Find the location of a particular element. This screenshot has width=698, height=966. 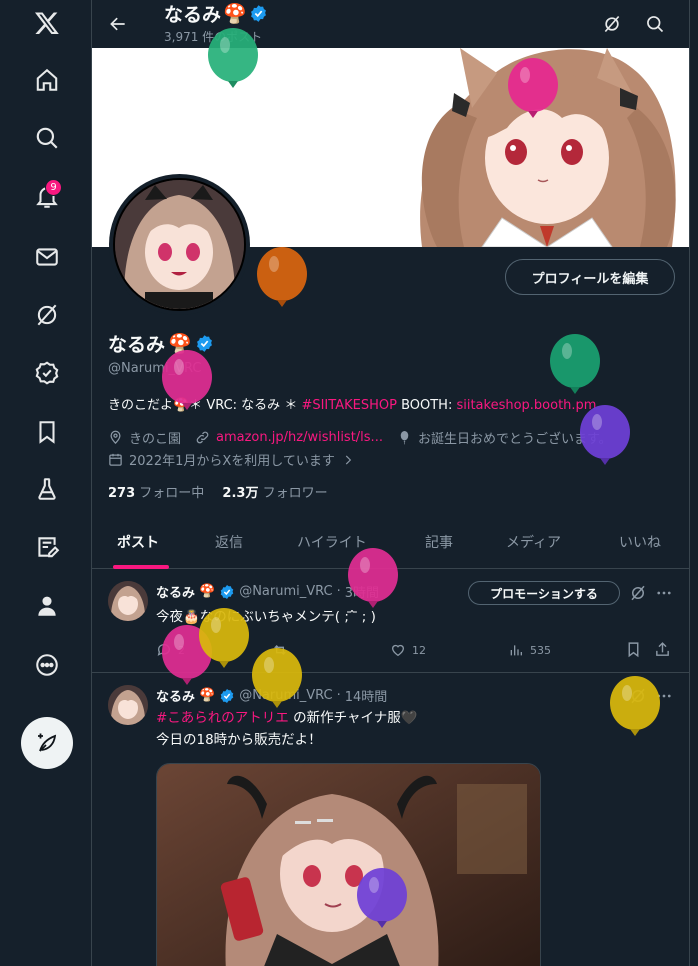

compose-post-button is located at coordinates (47, 743).